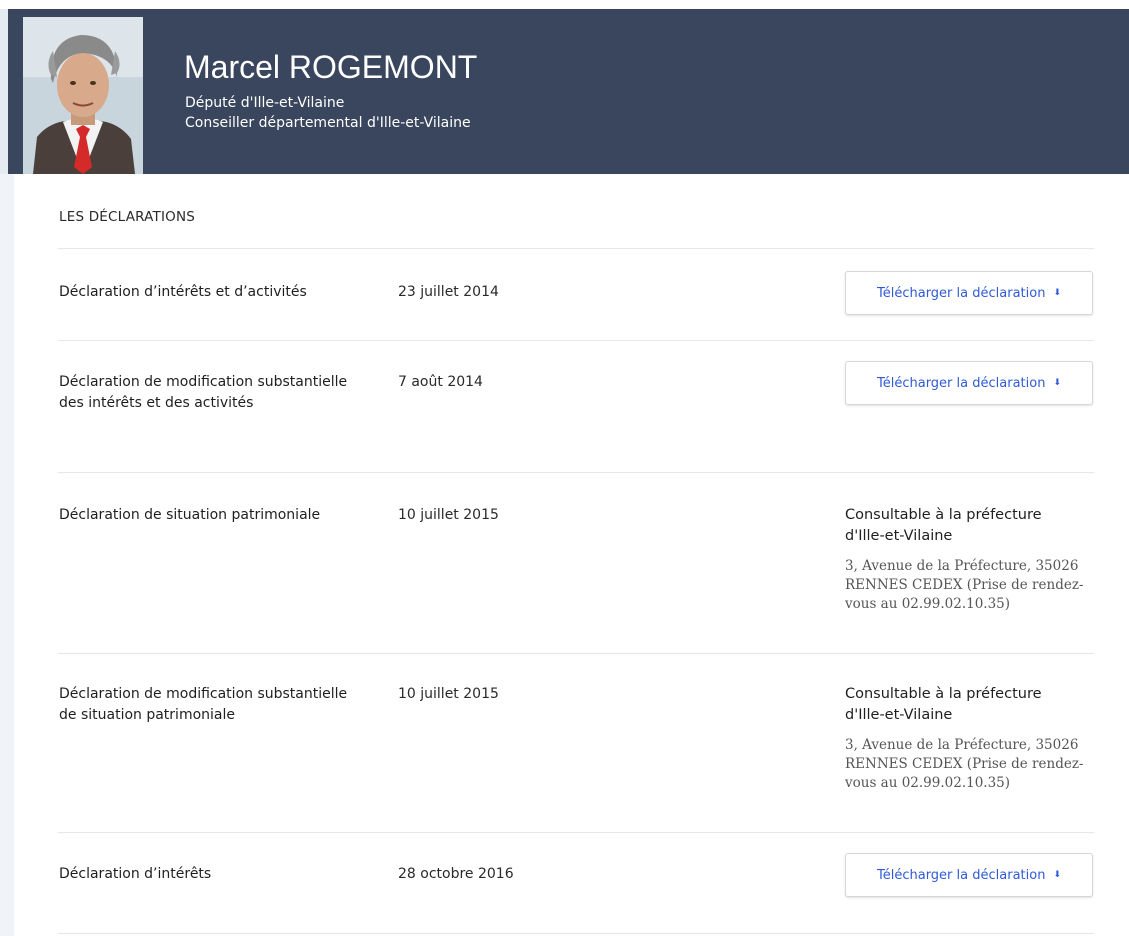 The width and height of the screenshot is (1129, 936). Describe the element at coordinates (183, 292) in the screenshot. I see `declaration-title: Déclaration d’intérêts et d’activités` at that location.